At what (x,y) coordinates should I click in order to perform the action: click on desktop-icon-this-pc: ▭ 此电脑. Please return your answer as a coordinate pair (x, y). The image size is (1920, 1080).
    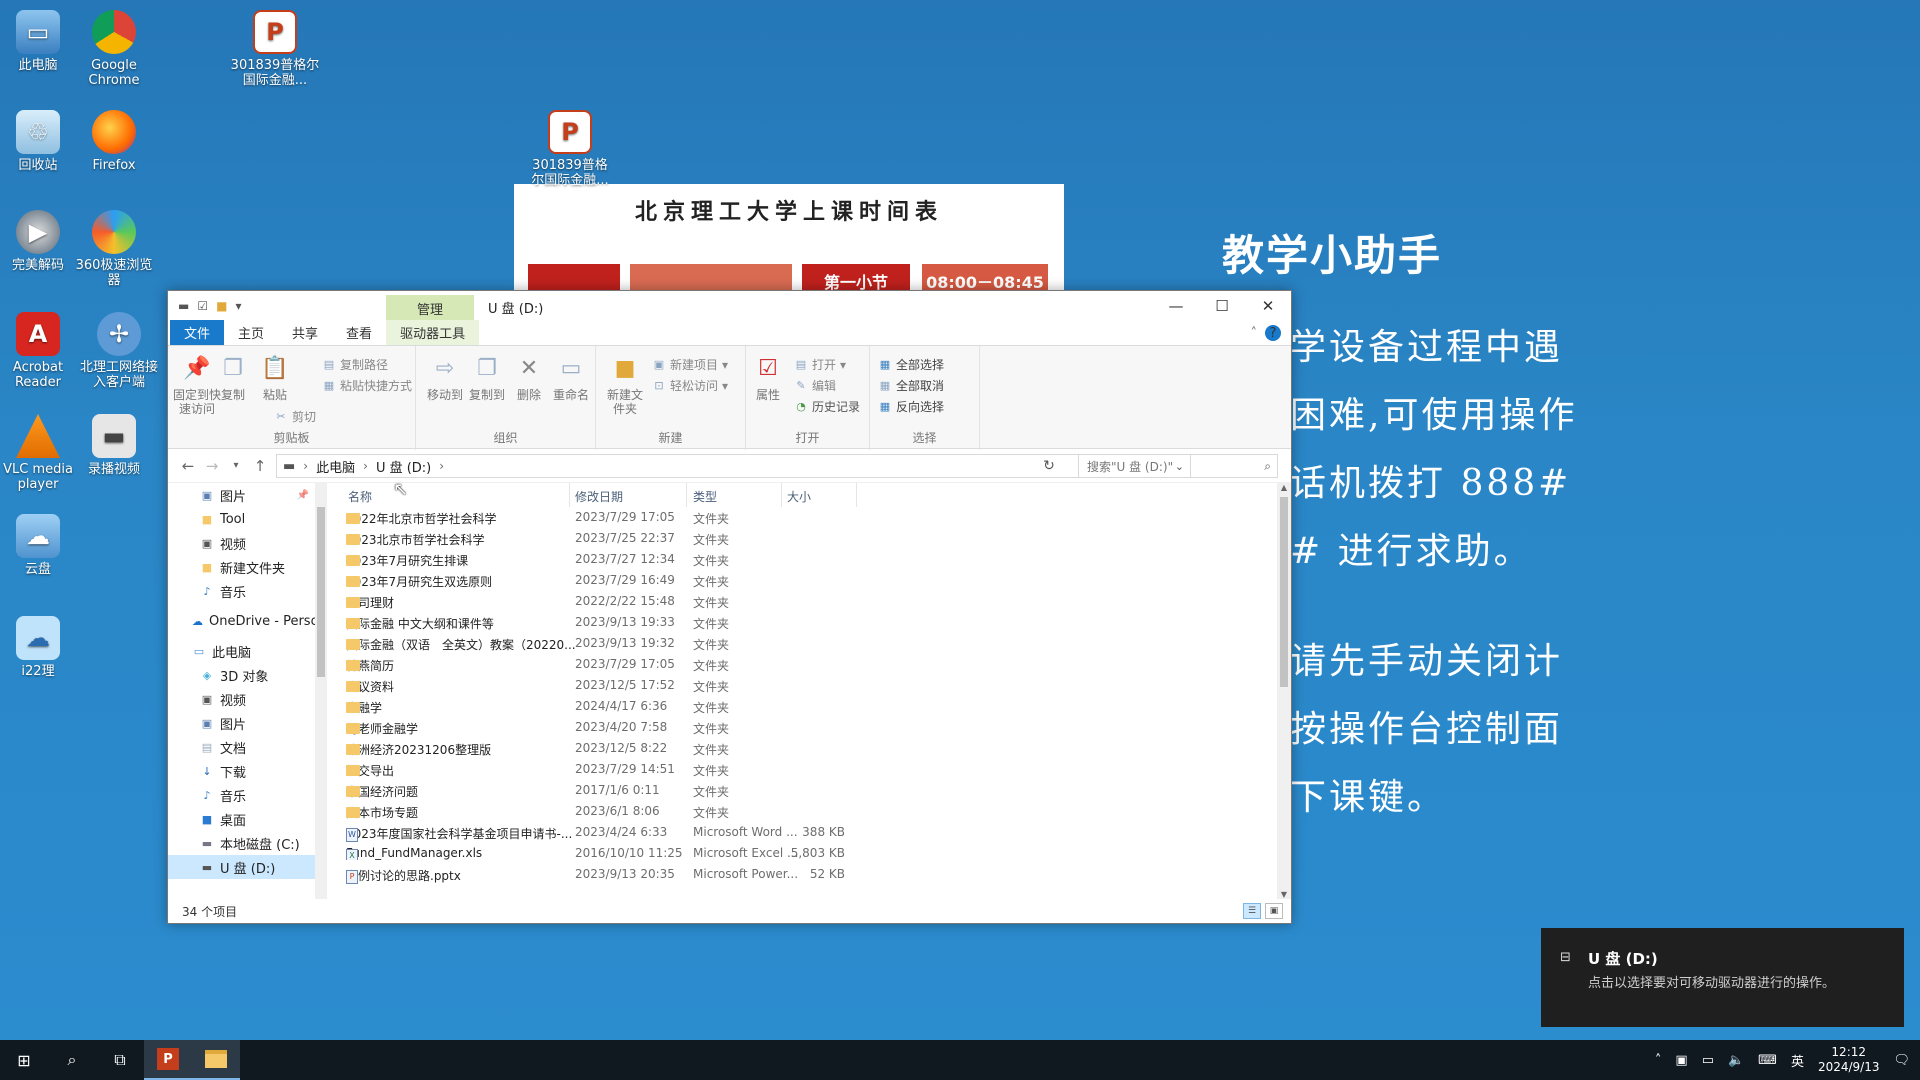
    Looking at the image, I should click on (39, 41).